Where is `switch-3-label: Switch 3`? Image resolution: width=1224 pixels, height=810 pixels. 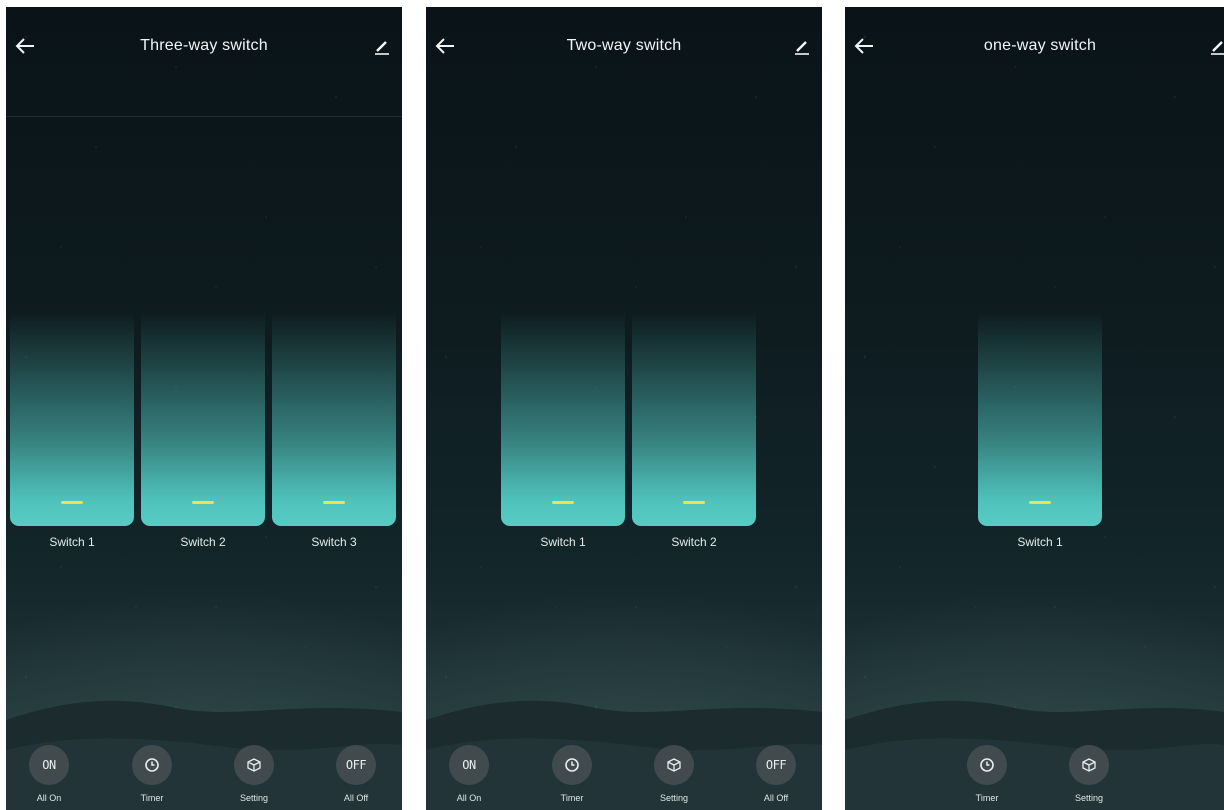 switch-3-label: Switch 3 is located at coordinates (334, 542).